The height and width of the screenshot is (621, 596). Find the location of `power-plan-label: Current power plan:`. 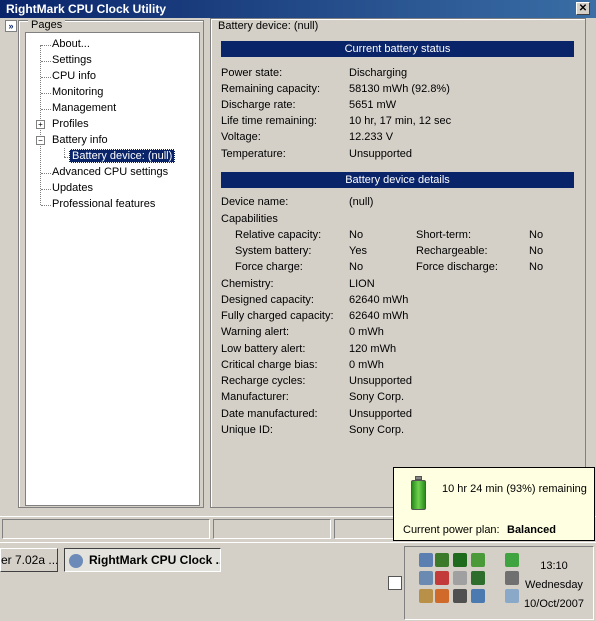

power-plan-label: Current power plan: is located at coordinates (451, 530).